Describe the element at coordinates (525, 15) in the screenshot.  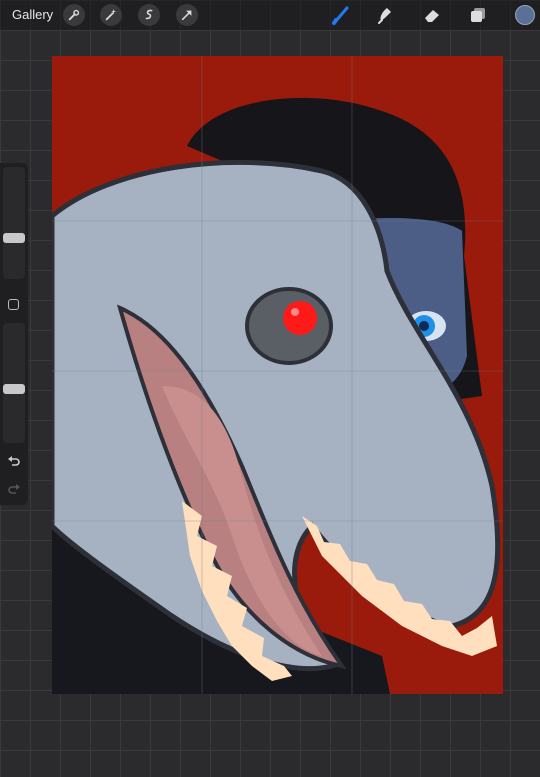
I see `color-picker-swatch` at that location.